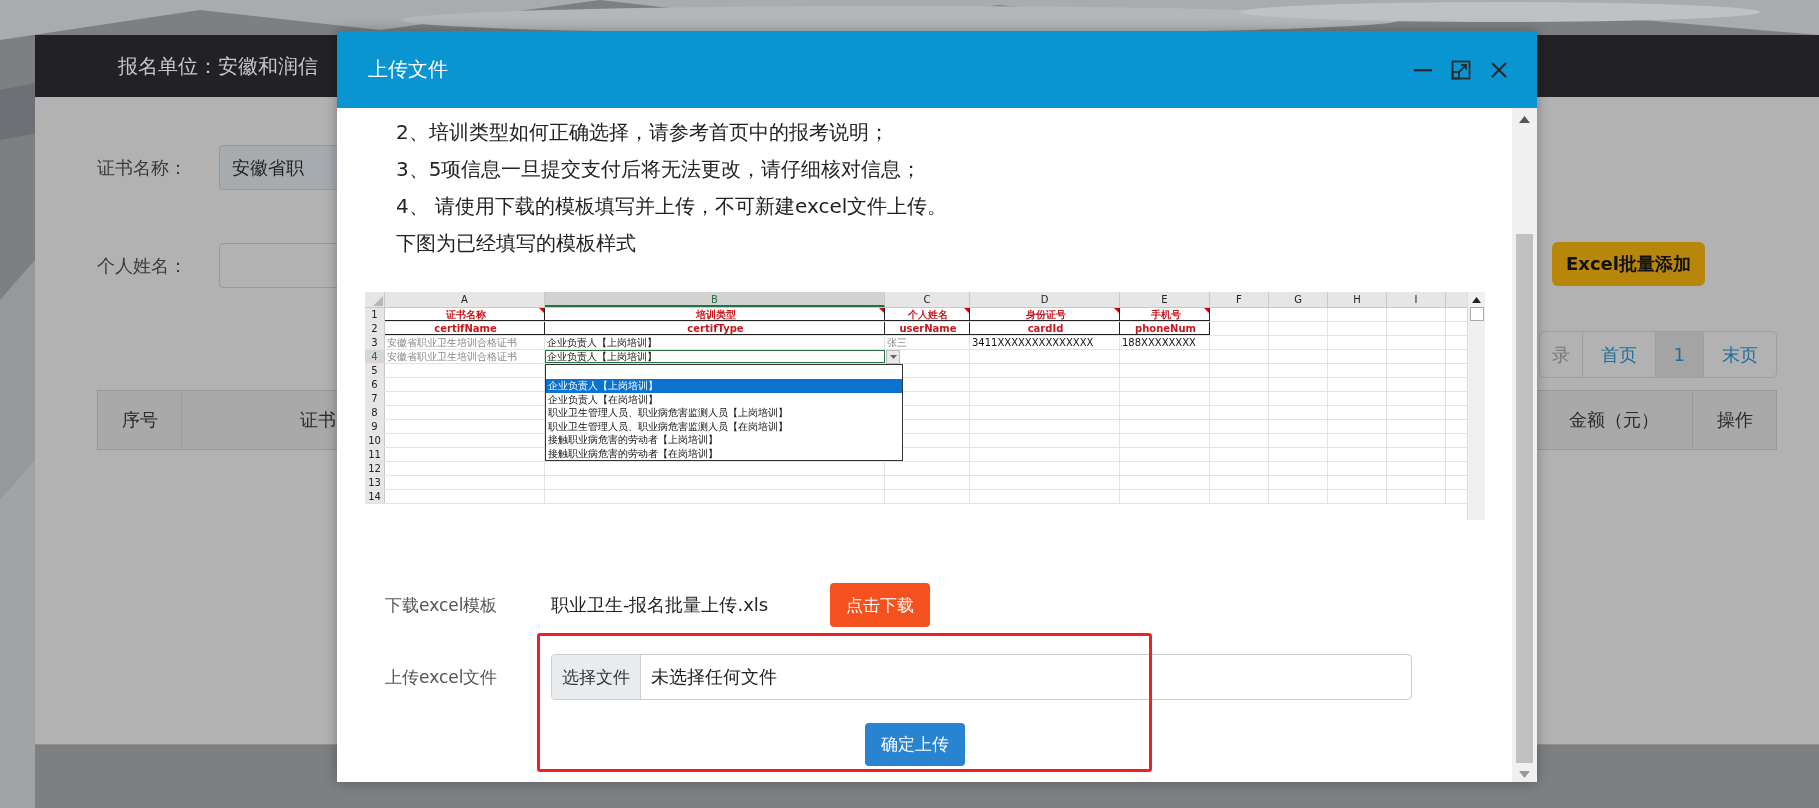 The image size is (1819, 808). Describe the element at coordinates (927, 342) in the screenshot. I see `sheet-cell: 张三` at that location.